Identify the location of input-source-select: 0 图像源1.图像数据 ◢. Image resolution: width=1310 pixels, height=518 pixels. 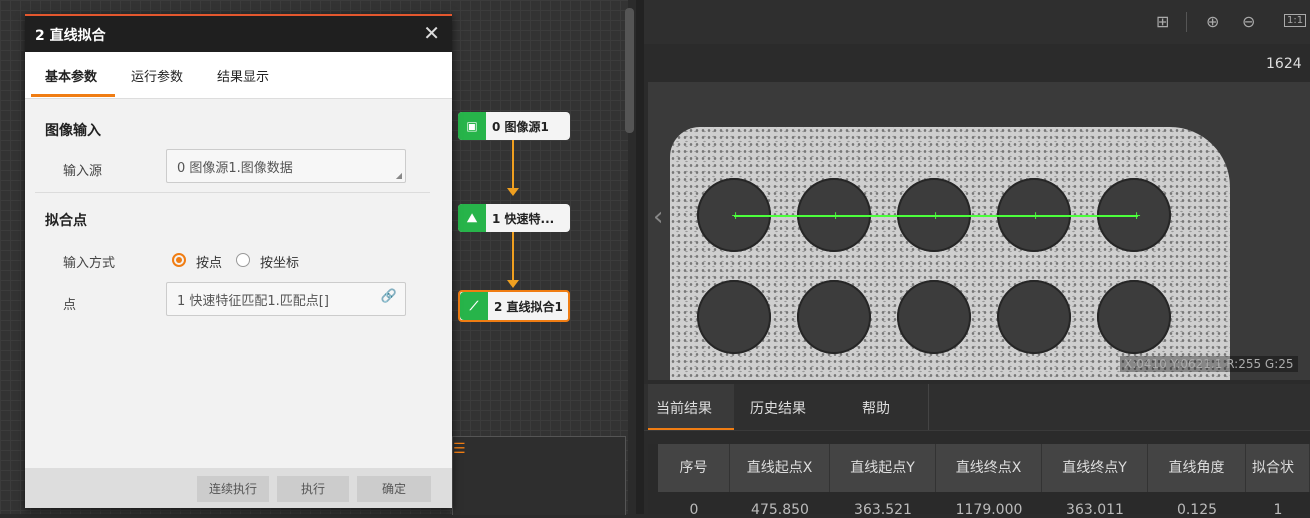
(286, 166).